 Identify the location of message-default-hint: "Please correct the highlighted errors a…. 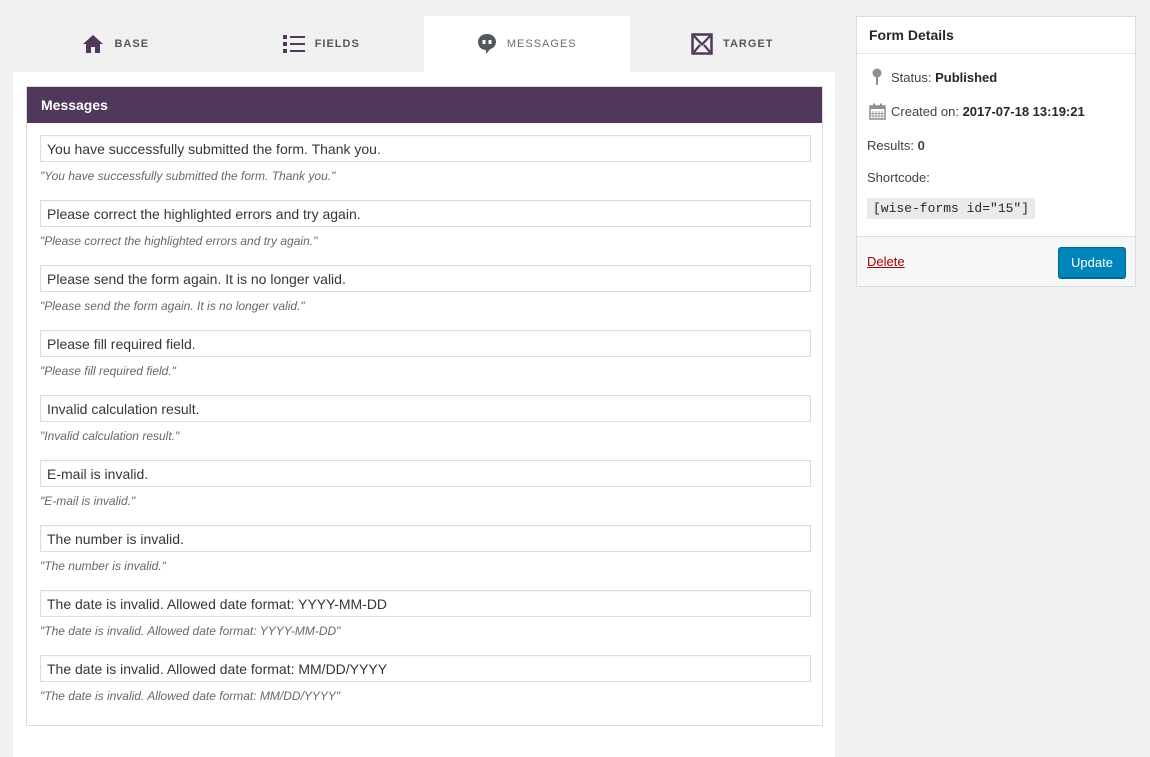
(179, 241).